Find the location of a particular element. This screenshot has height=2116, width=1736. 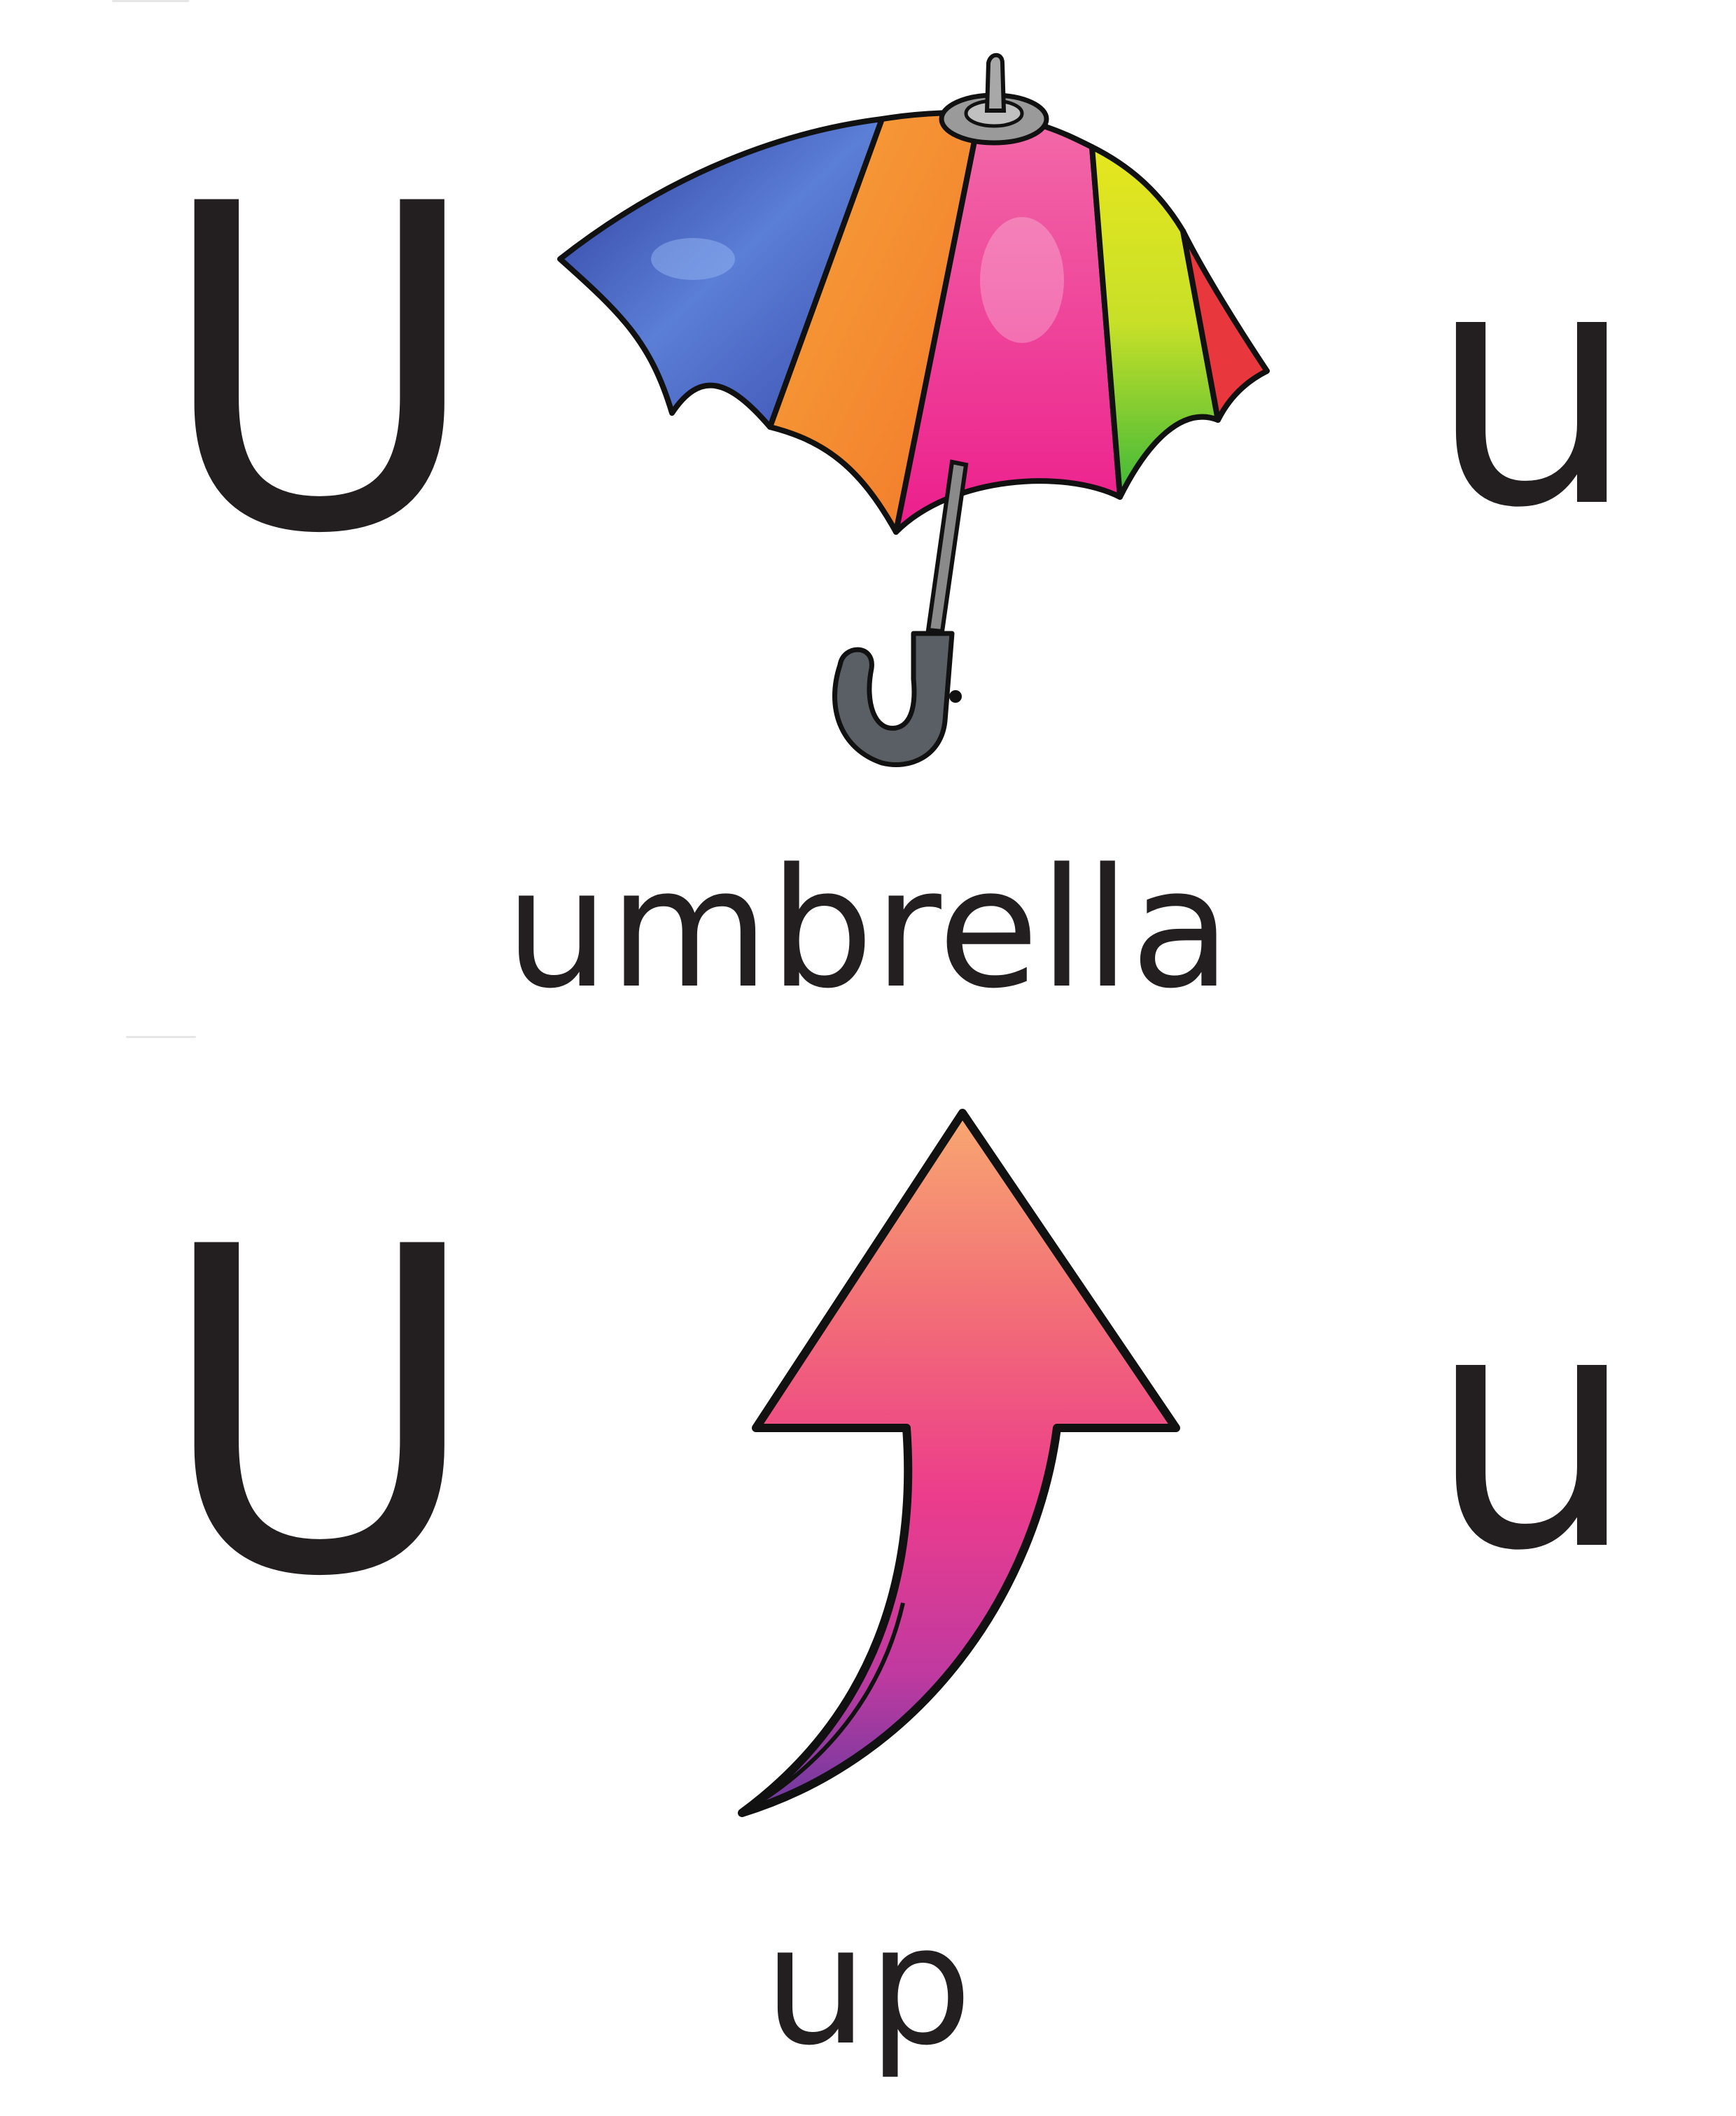

picture-word: up is located at coordinates (868, 1986).